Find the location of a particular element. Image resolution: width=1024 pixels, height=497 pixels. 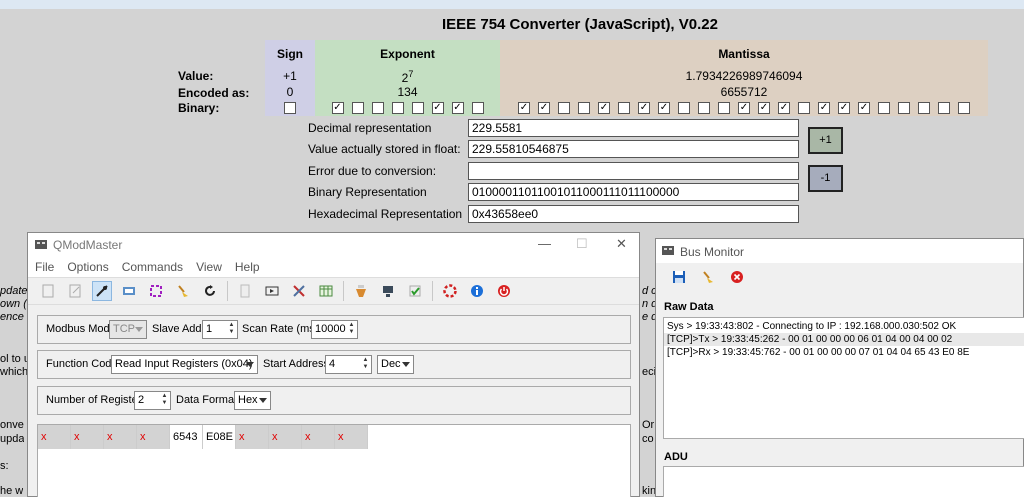

scan-rate-spinbox: 10000 ▲ ▼ is located at coordinates (334, 329).